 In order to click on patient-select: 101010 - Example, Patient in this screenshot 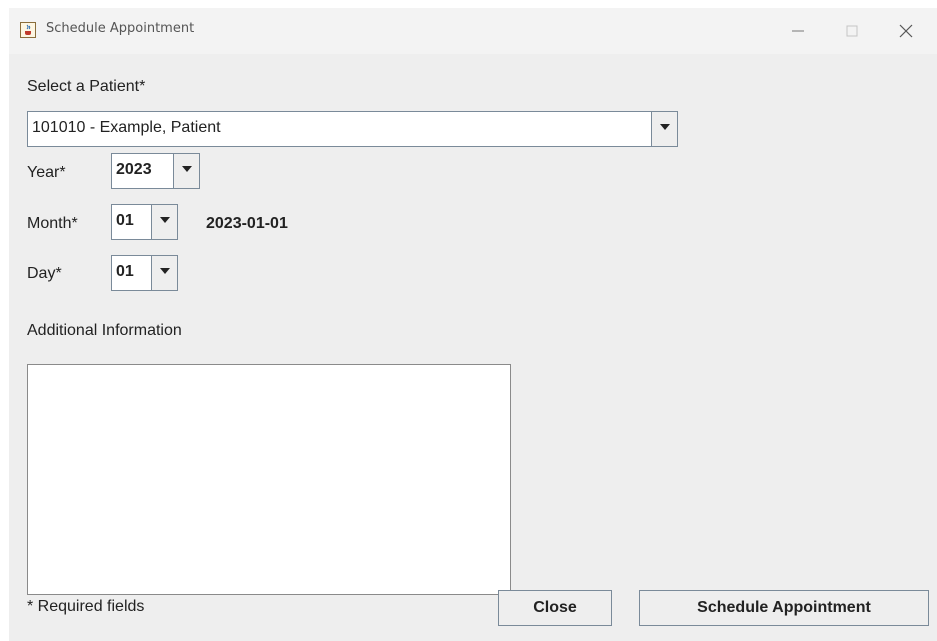, I will do `click(352, 129)`.